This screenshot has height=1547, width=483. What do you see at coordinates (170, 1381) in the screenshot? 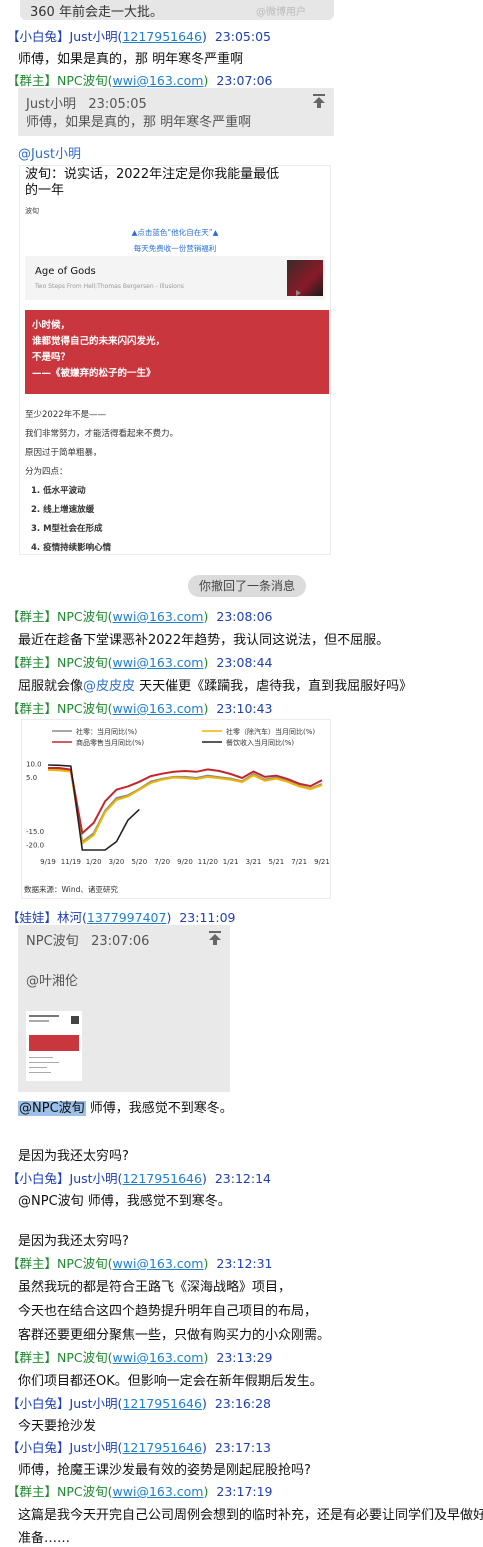
I see `message-text: 你们项目都还OK。但影响一定会在新年假期后发生。` at bounding box center [170, 1381].